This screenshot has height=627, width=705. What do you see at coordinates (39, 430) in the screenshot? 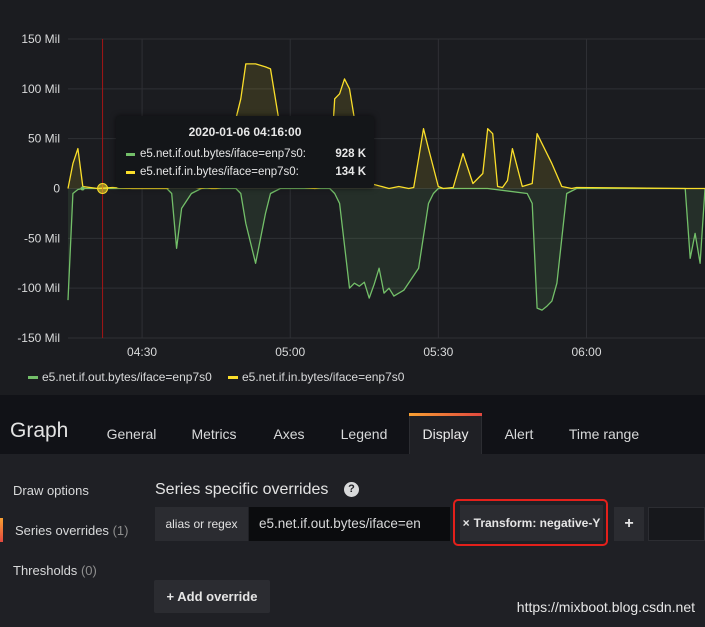
I see `panel-type-title: Graph` at bounding box center [39, 430].